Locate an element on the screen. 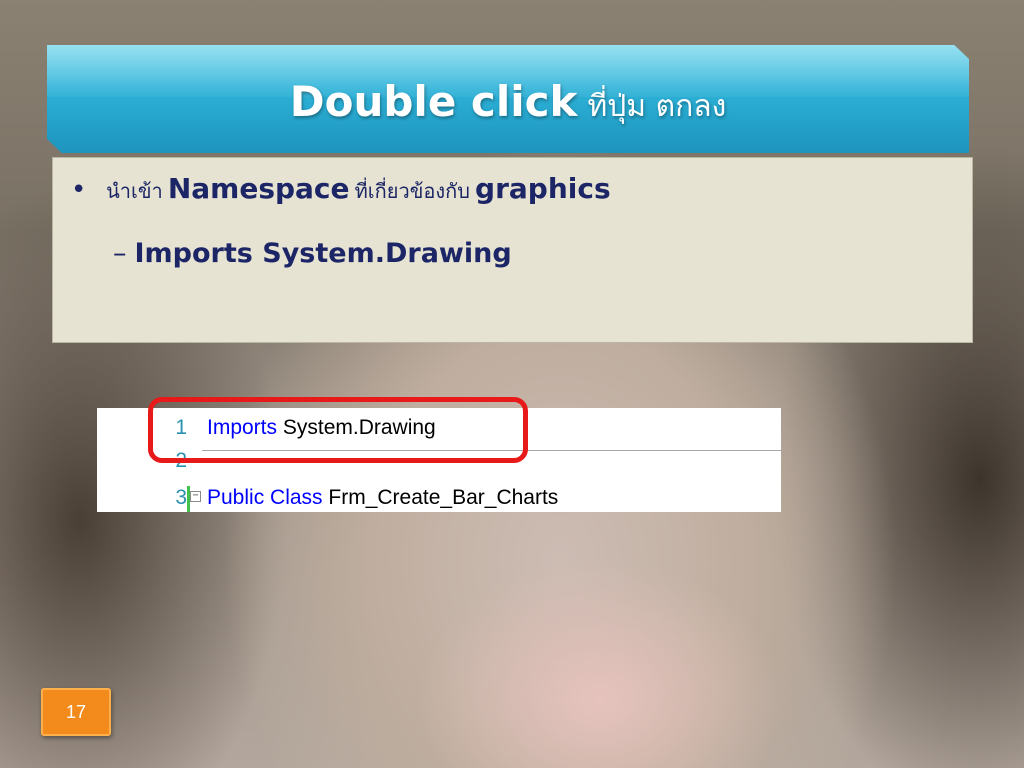 This screenshot has height=768, width=1024. red-highlight-annotation is located at coordinates (338, 430).